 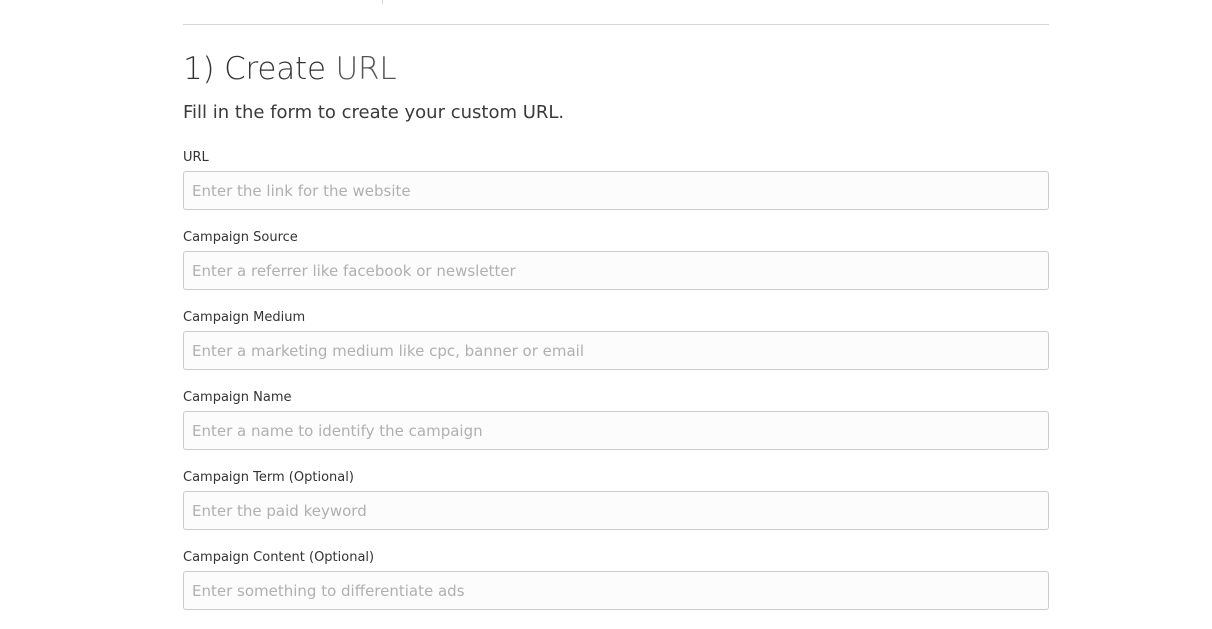 I want to click on campaign-medium-label: Campaign Medium, so click(x=244, y=317).